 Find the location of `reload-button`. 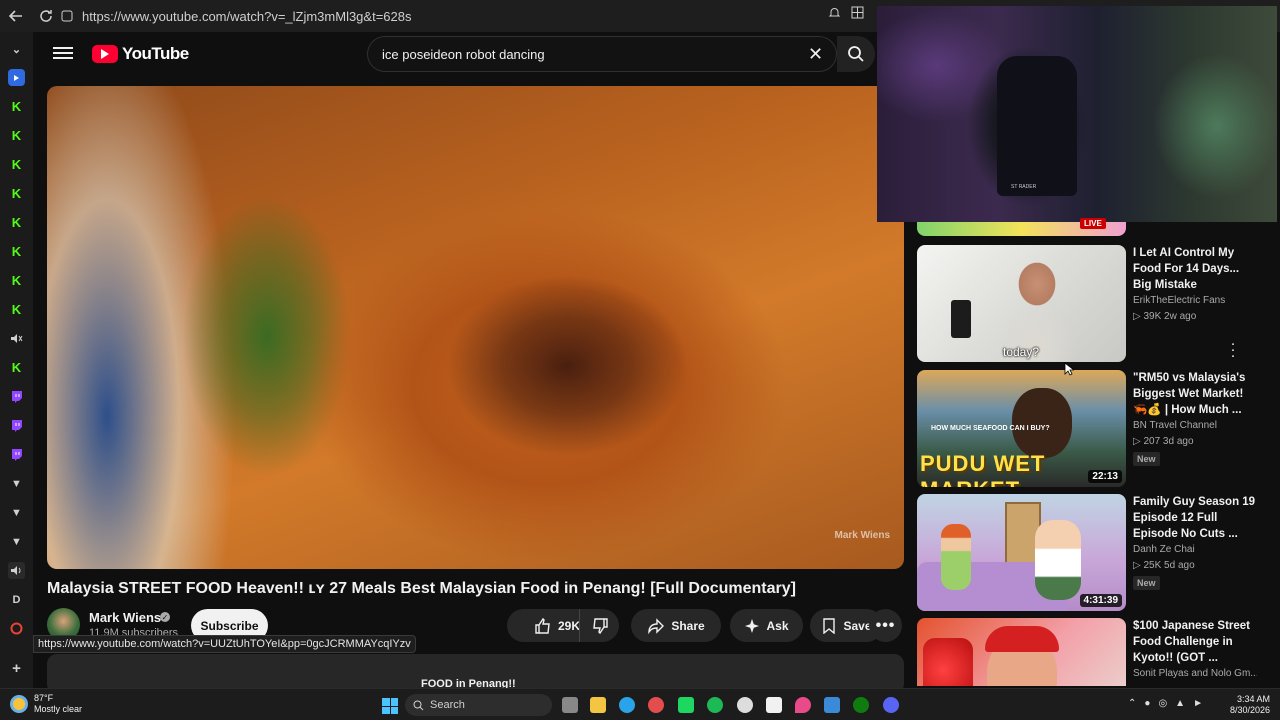

reload-button is located at coordinates (46, 16).